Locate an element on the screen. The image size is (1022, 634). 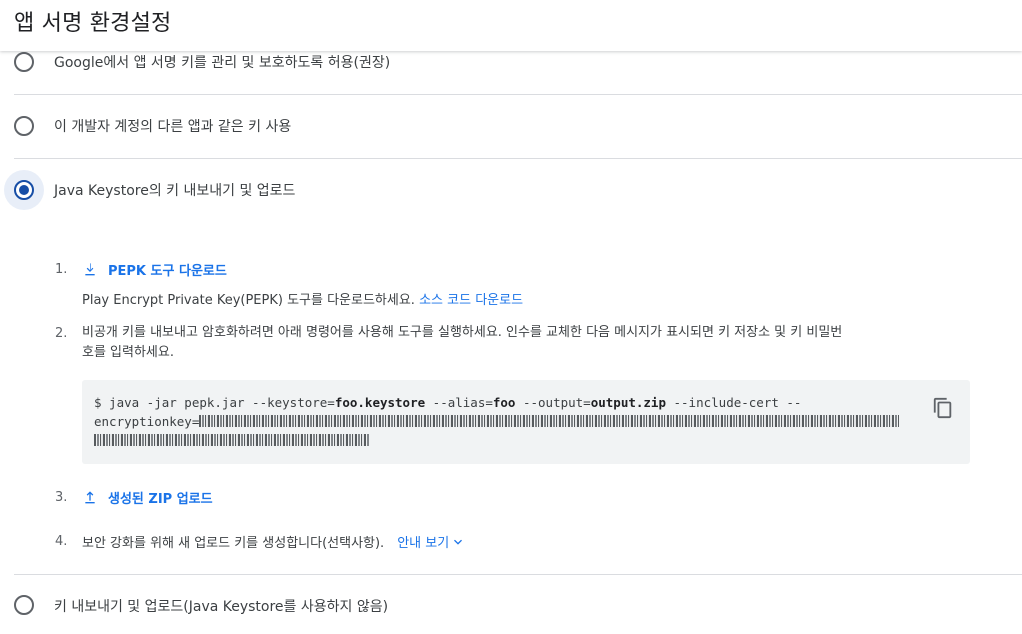
radio-export-no-keystore is located at coordinates (24, 605).